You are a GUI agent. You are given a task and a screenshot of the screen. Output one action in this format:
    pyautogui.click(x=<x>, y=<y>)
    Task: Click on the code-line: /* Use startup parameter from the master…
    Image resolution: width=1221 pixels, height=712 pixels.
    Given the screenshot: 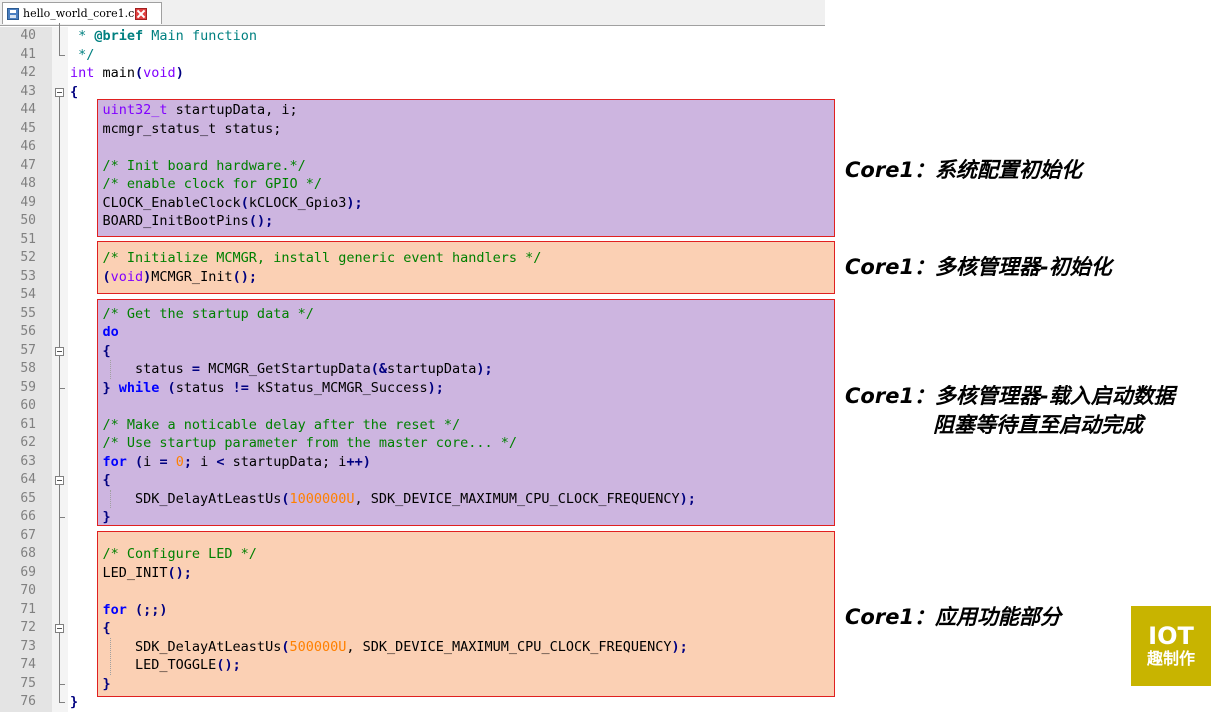 What is the action you would take?
    pyautogui.click(x=294, y=443)
    